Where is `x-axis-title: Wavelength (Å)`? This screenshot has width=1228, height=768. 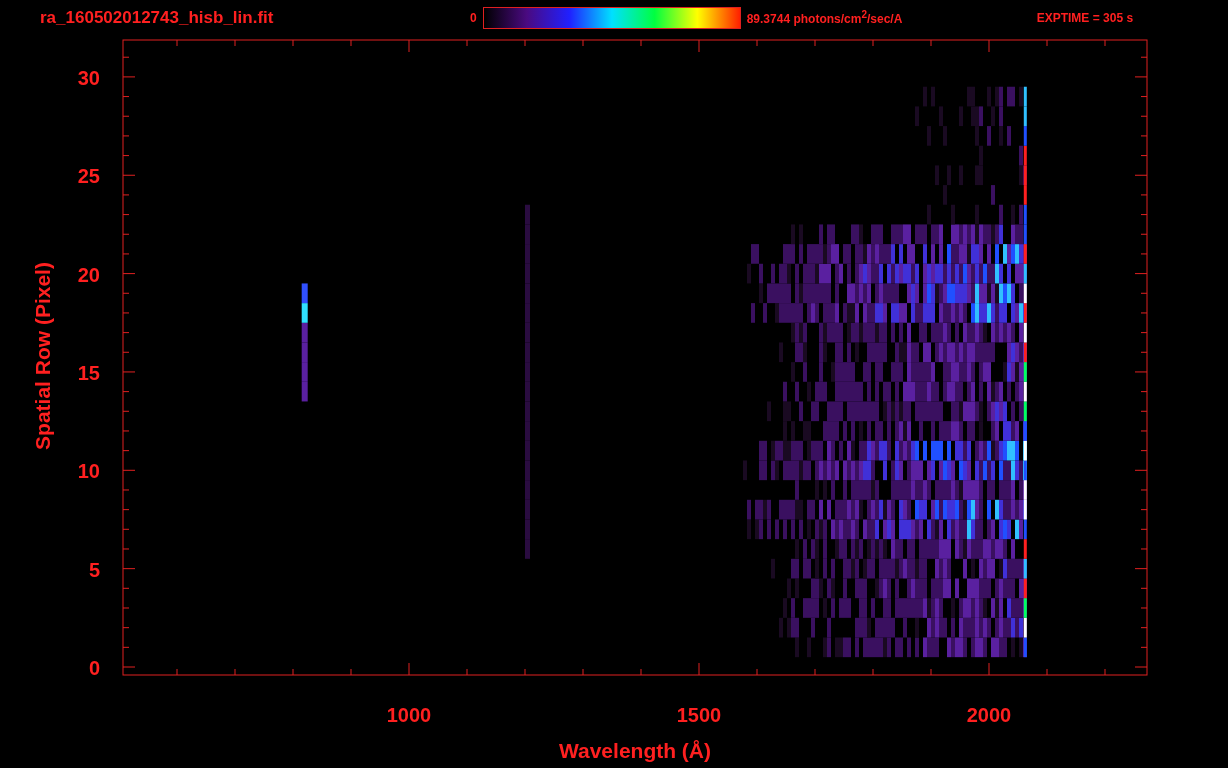 x-axis-title: Wavelength (Å) is located at coordinates (635, 750).